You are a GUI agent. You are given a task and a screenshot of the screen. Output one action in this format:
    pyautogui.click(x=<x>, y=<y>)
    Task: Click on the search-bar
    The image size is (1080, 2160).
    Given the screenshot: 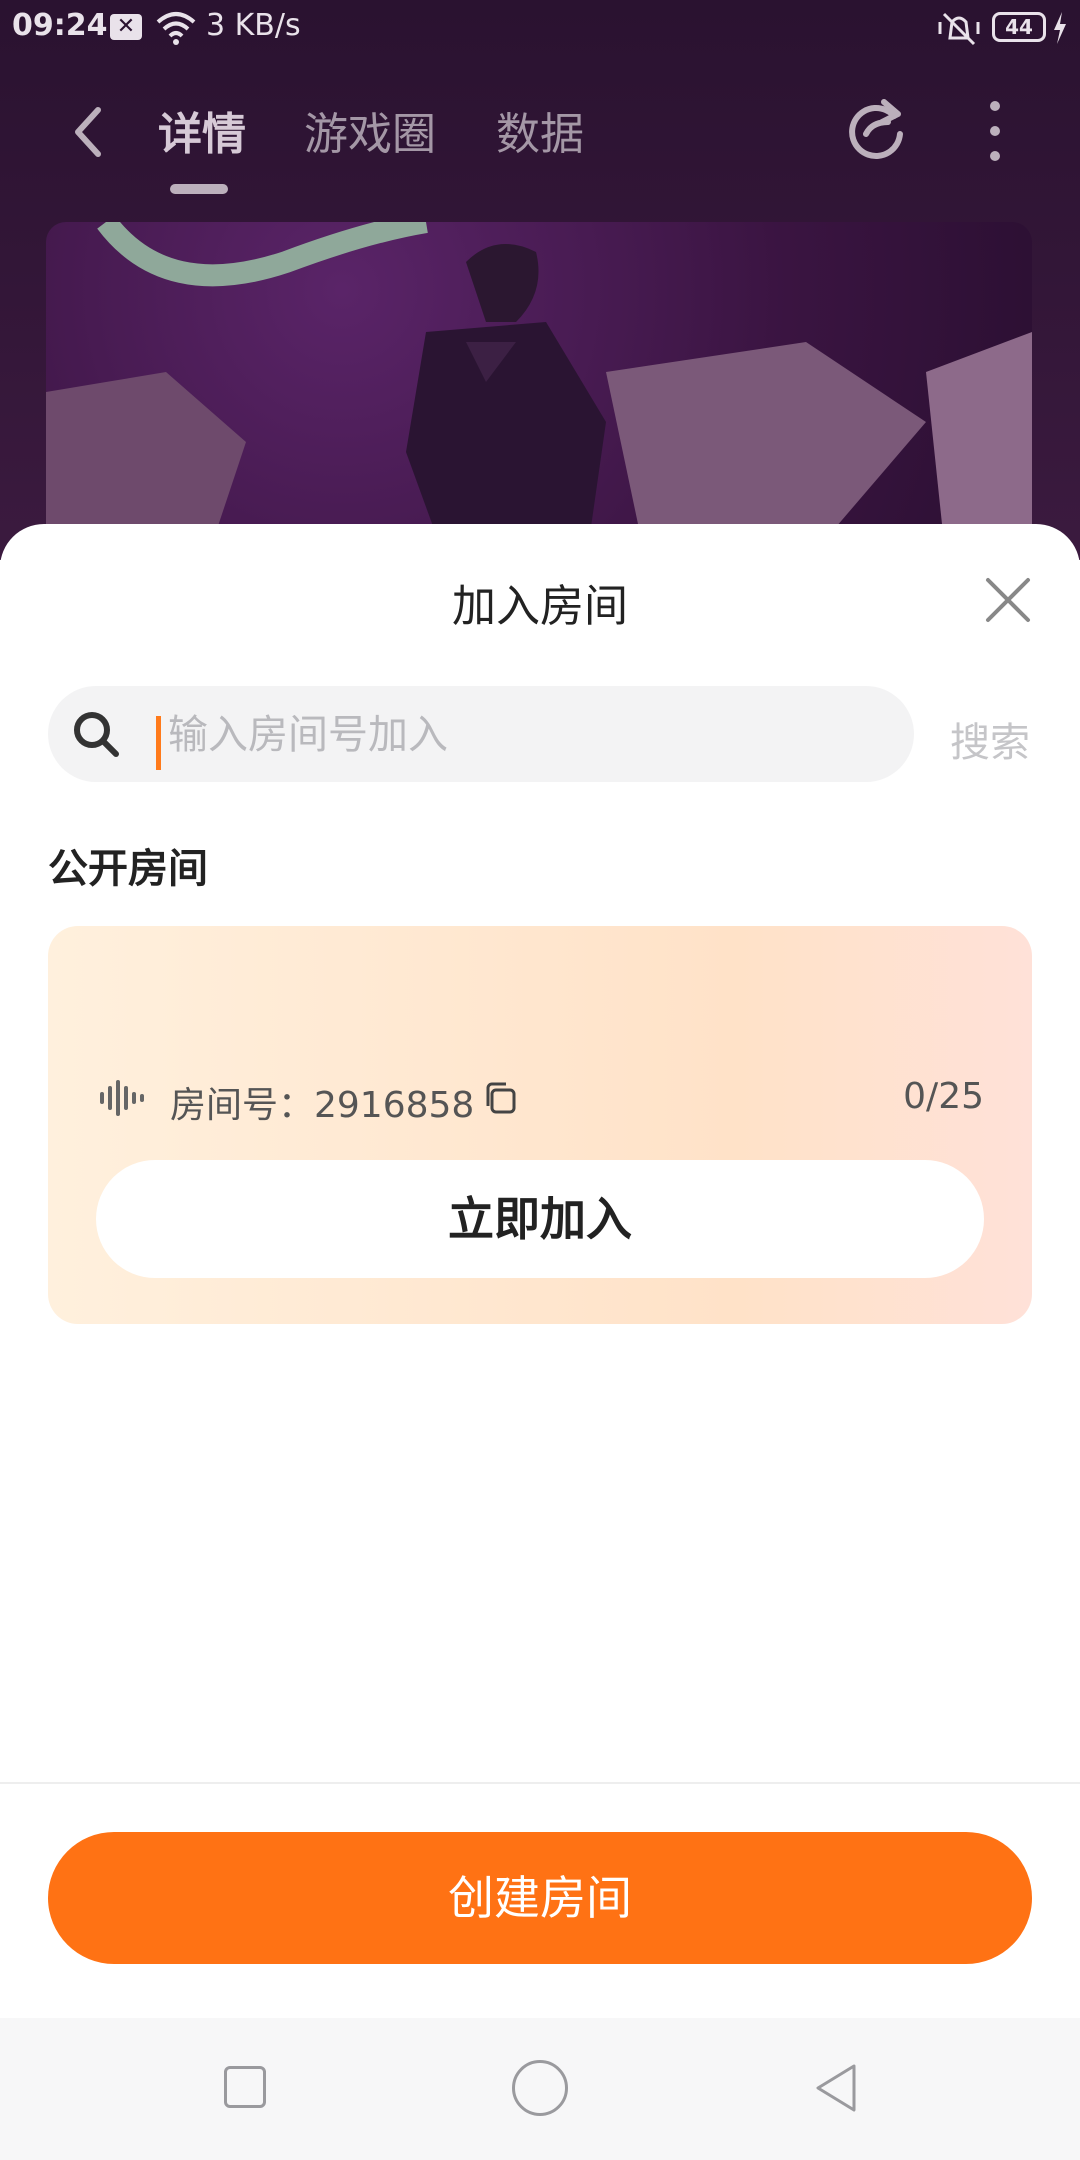 What is the action you would take?
    pyautogui.click(x=481, y=734)
    